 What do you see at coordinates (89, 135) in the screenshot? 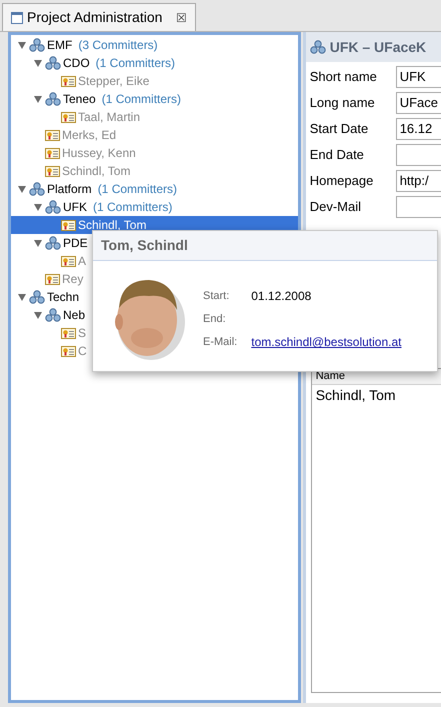
I see `committer-name: Merks, Ed` at bounding box center [89, 135].